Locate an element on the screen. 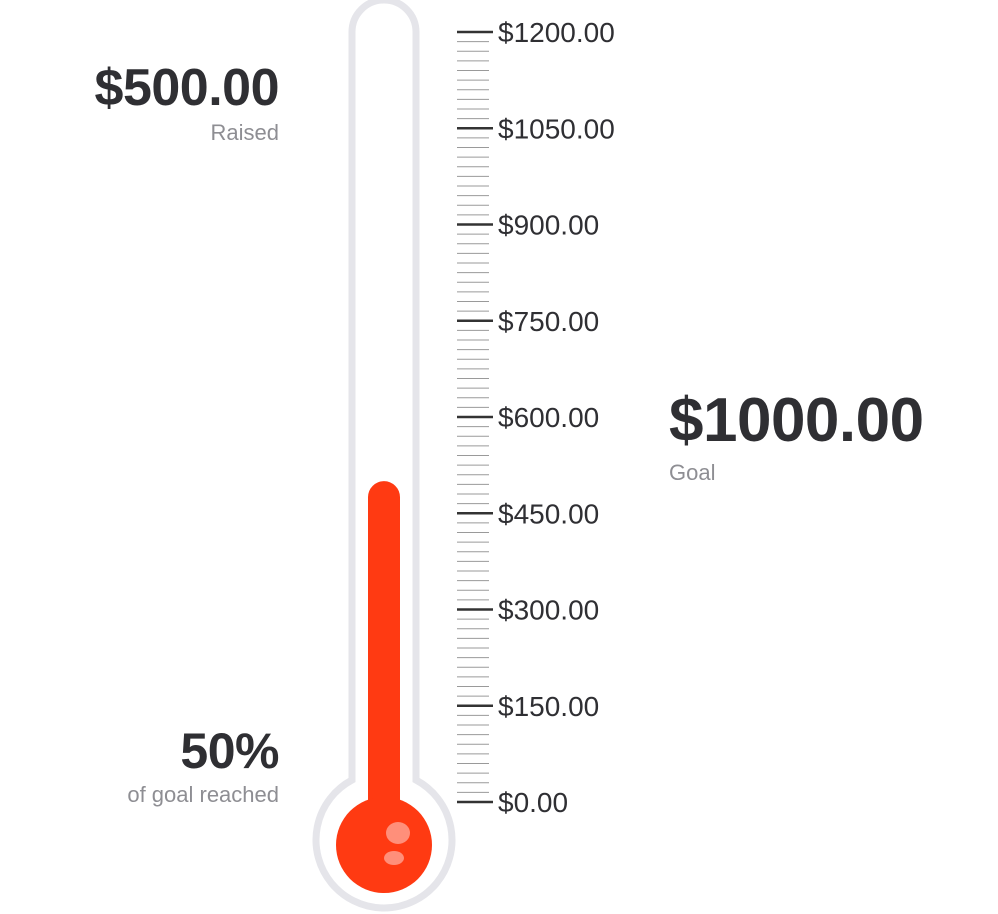 Image resolution: width=998 pixels, height=914 pixels. scale-tick-label: $600.00 is located at coordinates (548, 417).